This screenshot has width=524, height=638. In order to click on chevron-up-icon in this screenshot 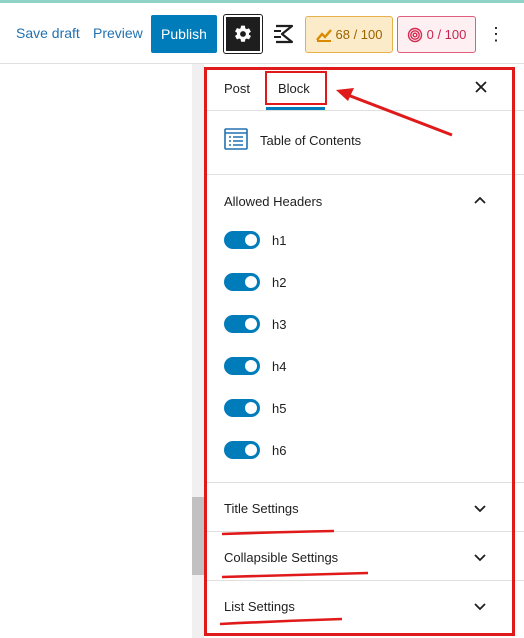, I will do `click(480, 200)`.